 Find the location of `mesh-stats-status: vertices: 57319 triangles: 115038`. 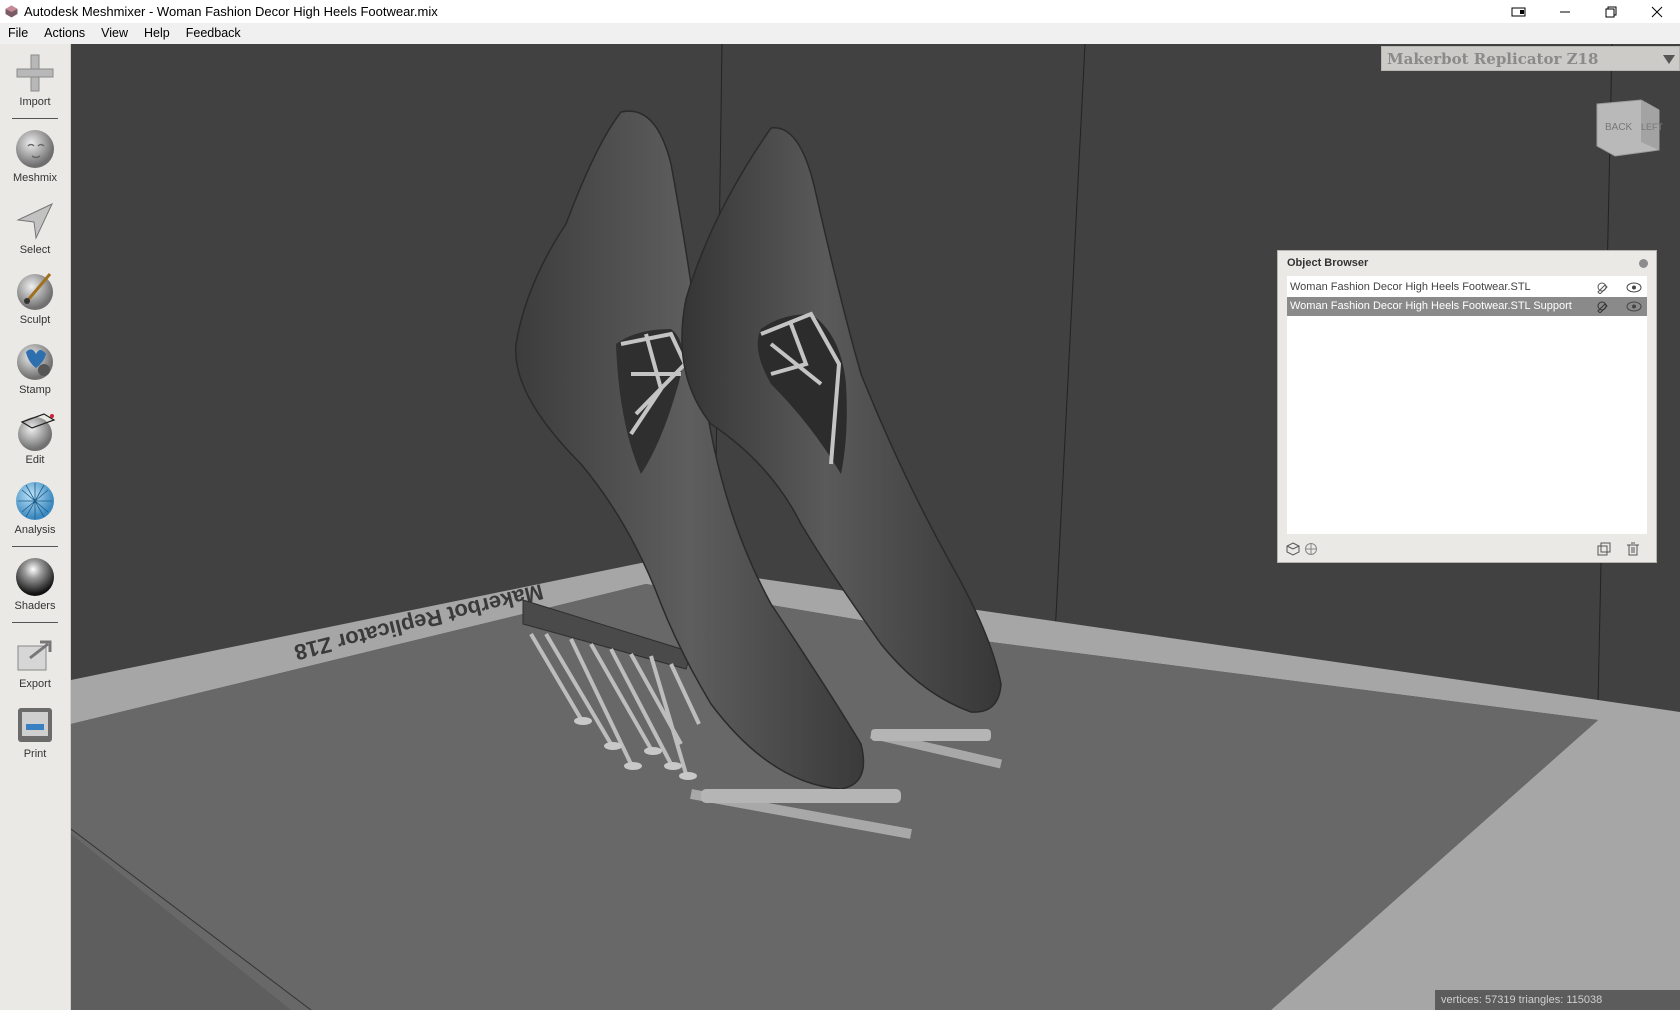

mesh-stats-status: vertices: 57319 triangles: 115038 is located at coordinates (1557, 1000).